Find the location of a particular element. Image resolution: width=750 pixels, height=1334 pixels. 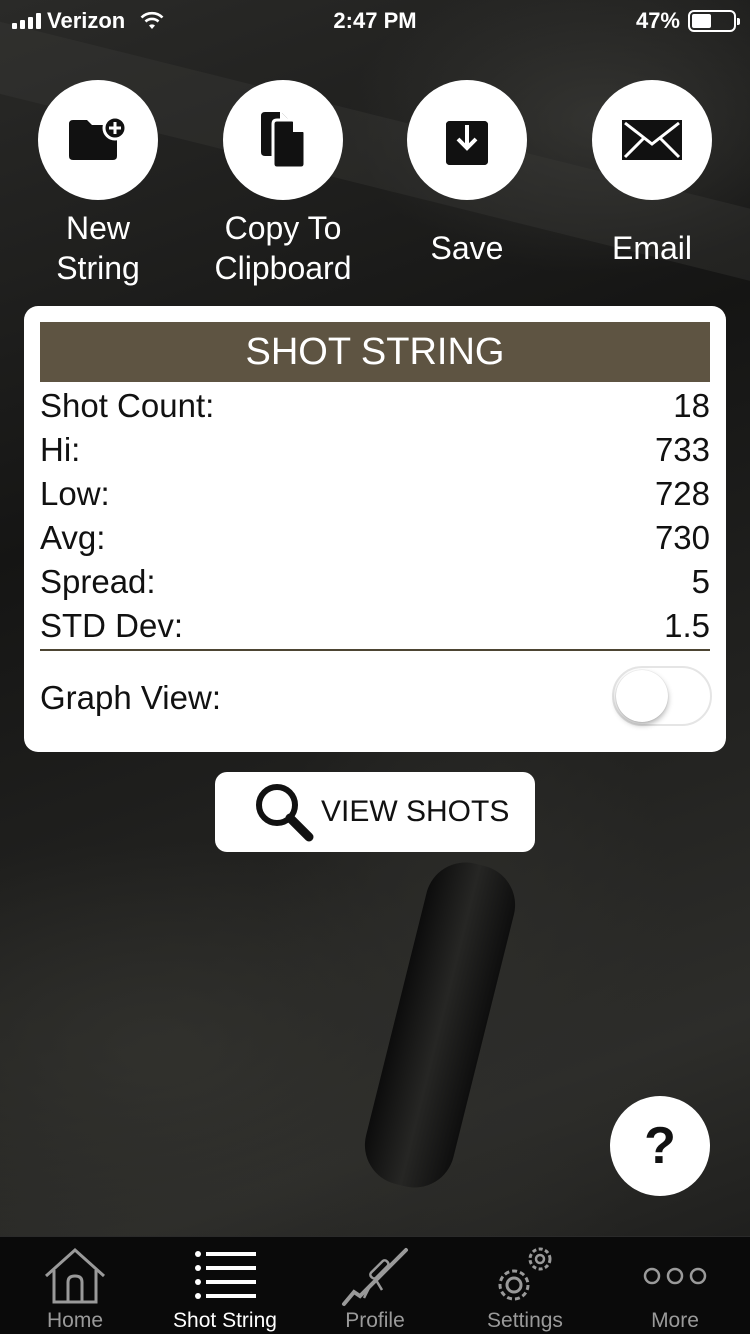

copy-icon is located at coordinates (284, 141).